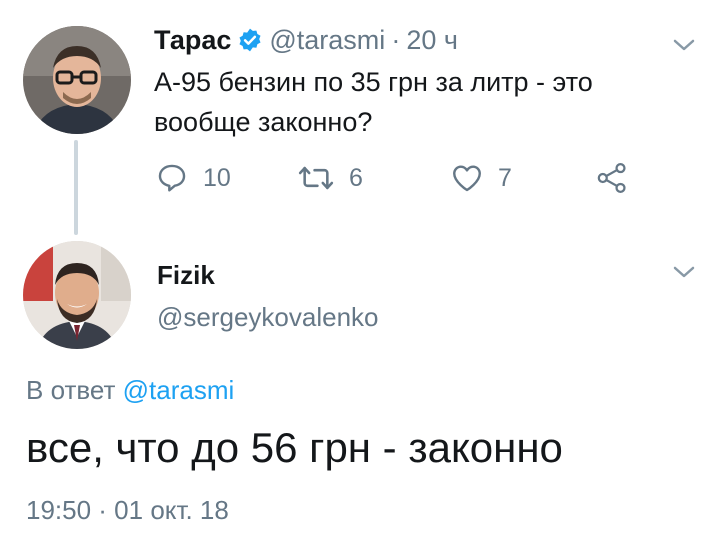  I want to click on avatar-taras, so click(77, 80).